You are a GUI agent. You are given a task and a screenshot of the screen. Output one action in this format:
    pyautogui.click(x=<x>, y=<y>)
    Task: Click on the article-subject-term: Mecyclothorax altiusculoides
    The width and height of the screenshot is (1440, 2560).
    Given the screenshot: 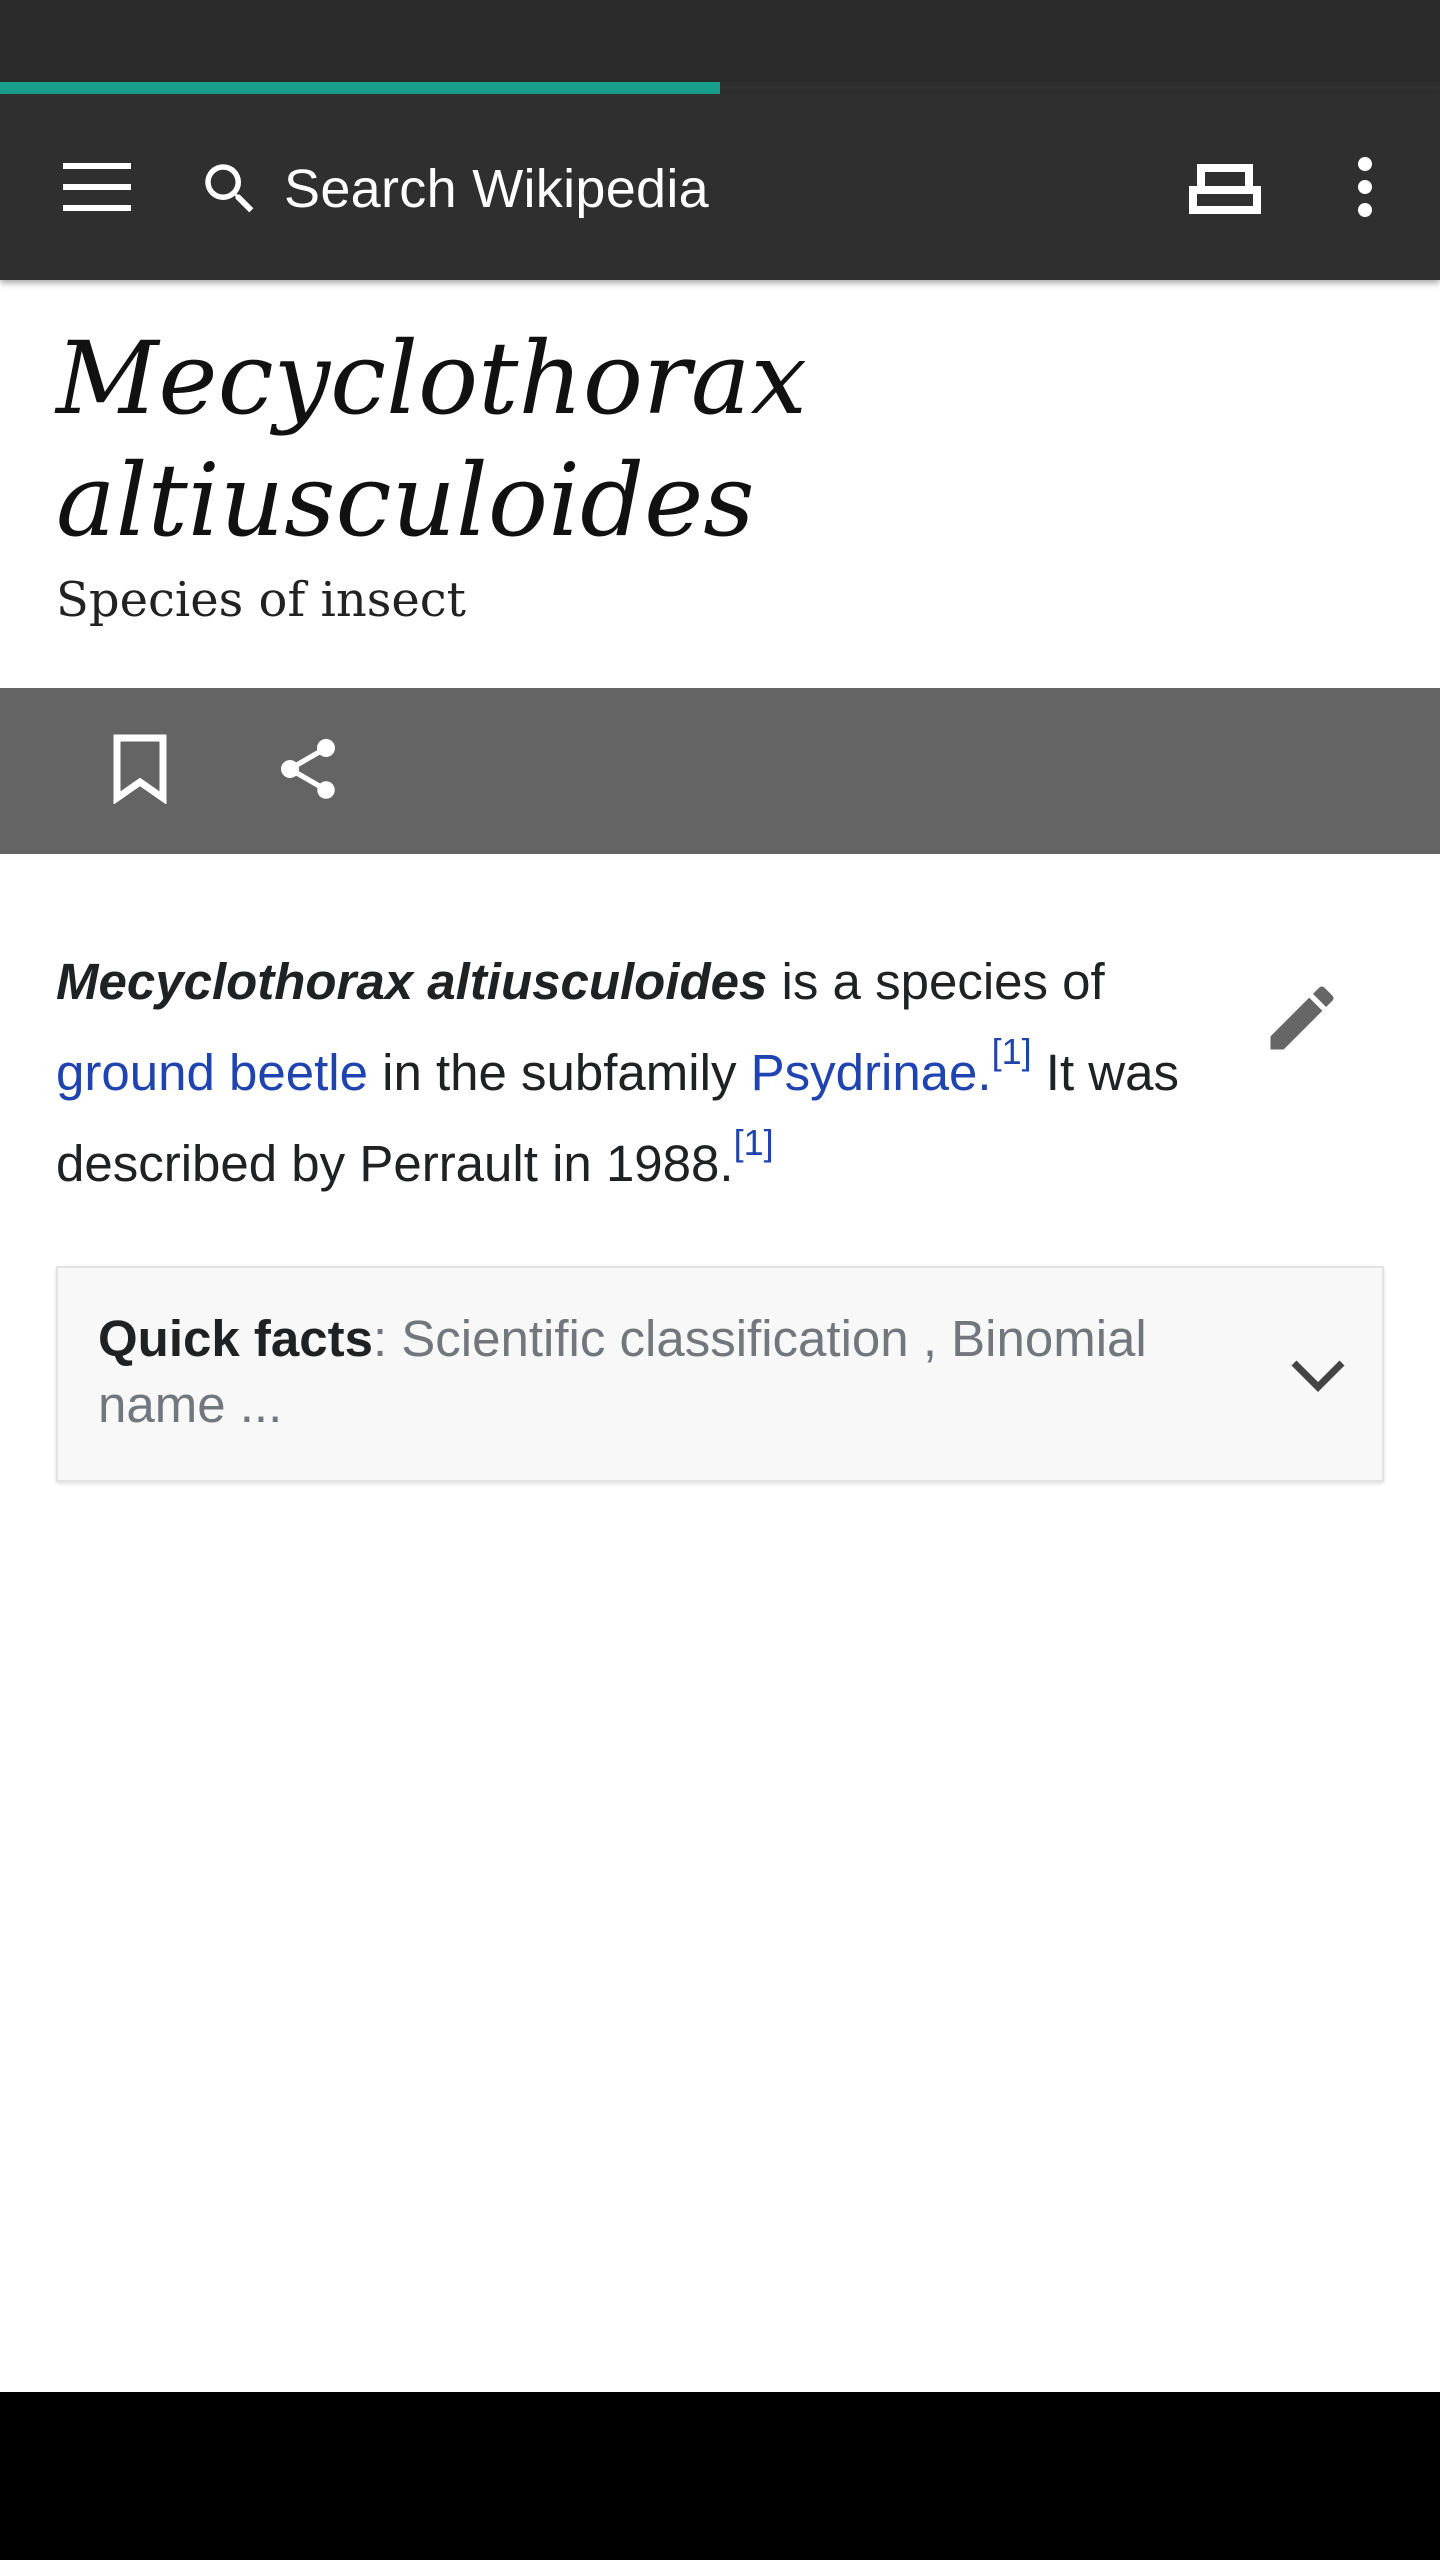 What is the action you would take?
    pyautogui.click(x=412, y=981)
    